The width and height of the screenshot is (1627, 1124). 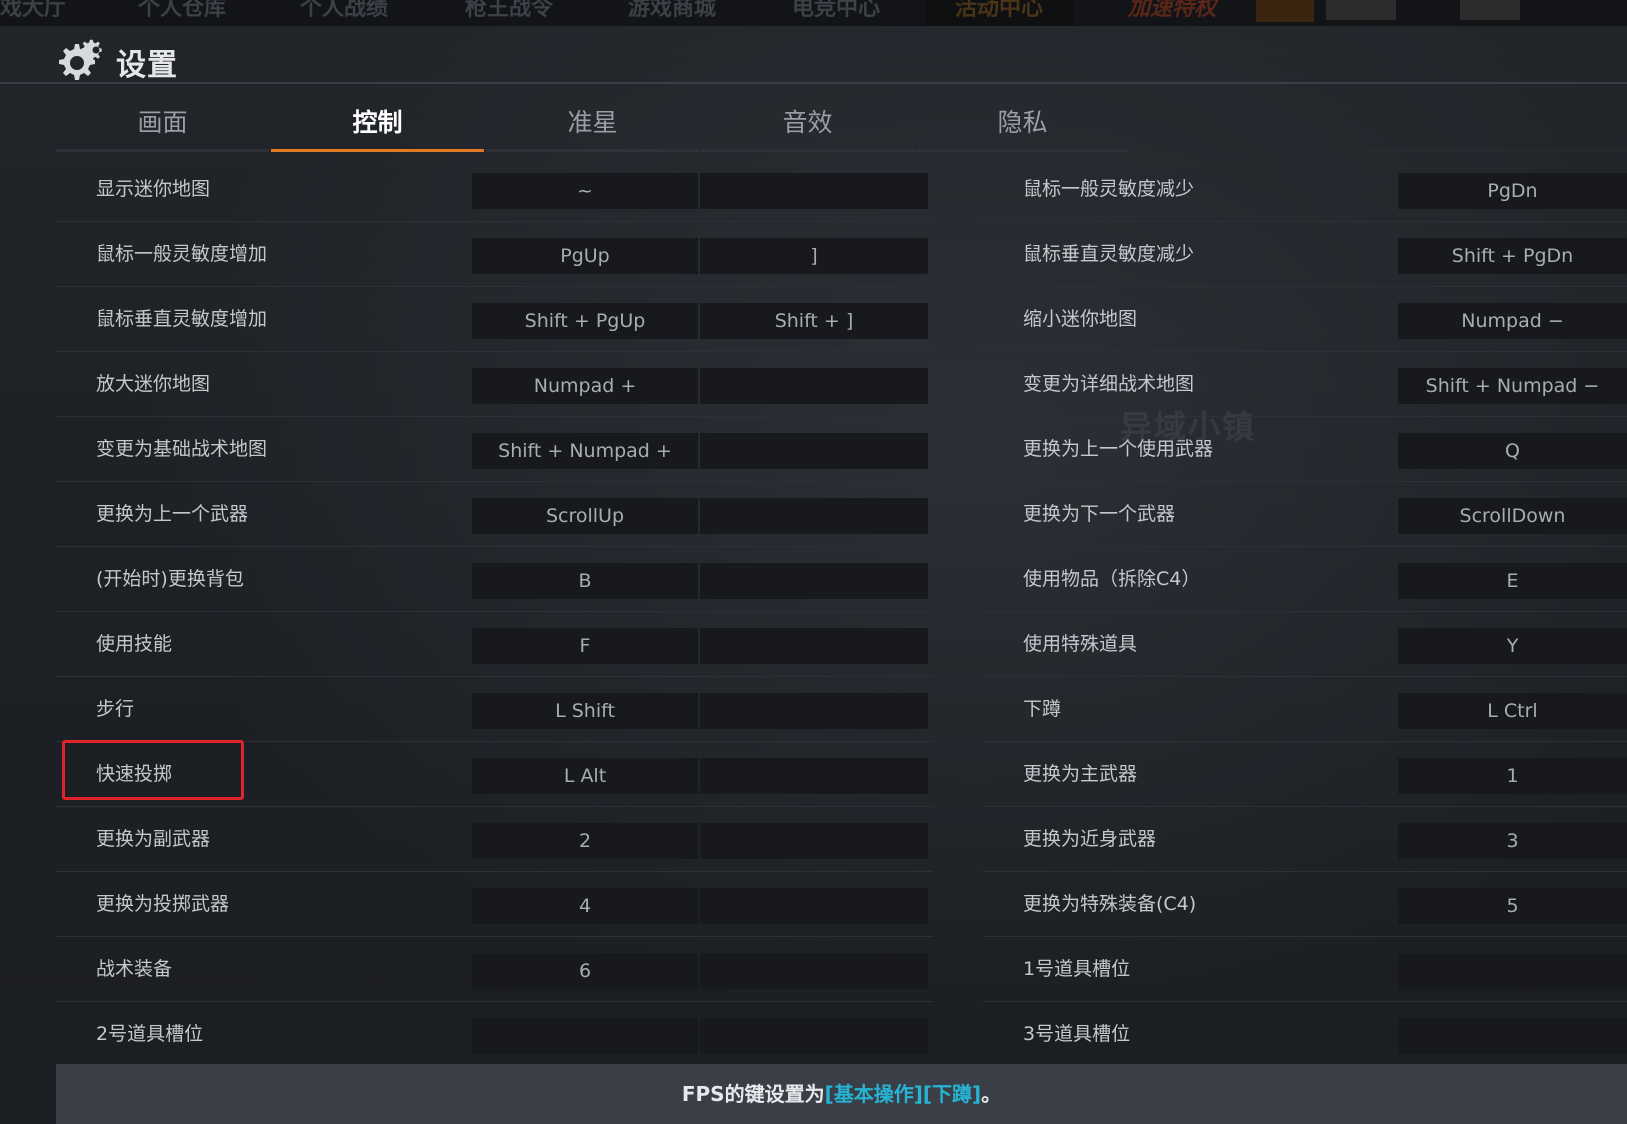 I want to click on keybind-row: 放大迷你地图 Numpad +, so click(x=494, y=384).